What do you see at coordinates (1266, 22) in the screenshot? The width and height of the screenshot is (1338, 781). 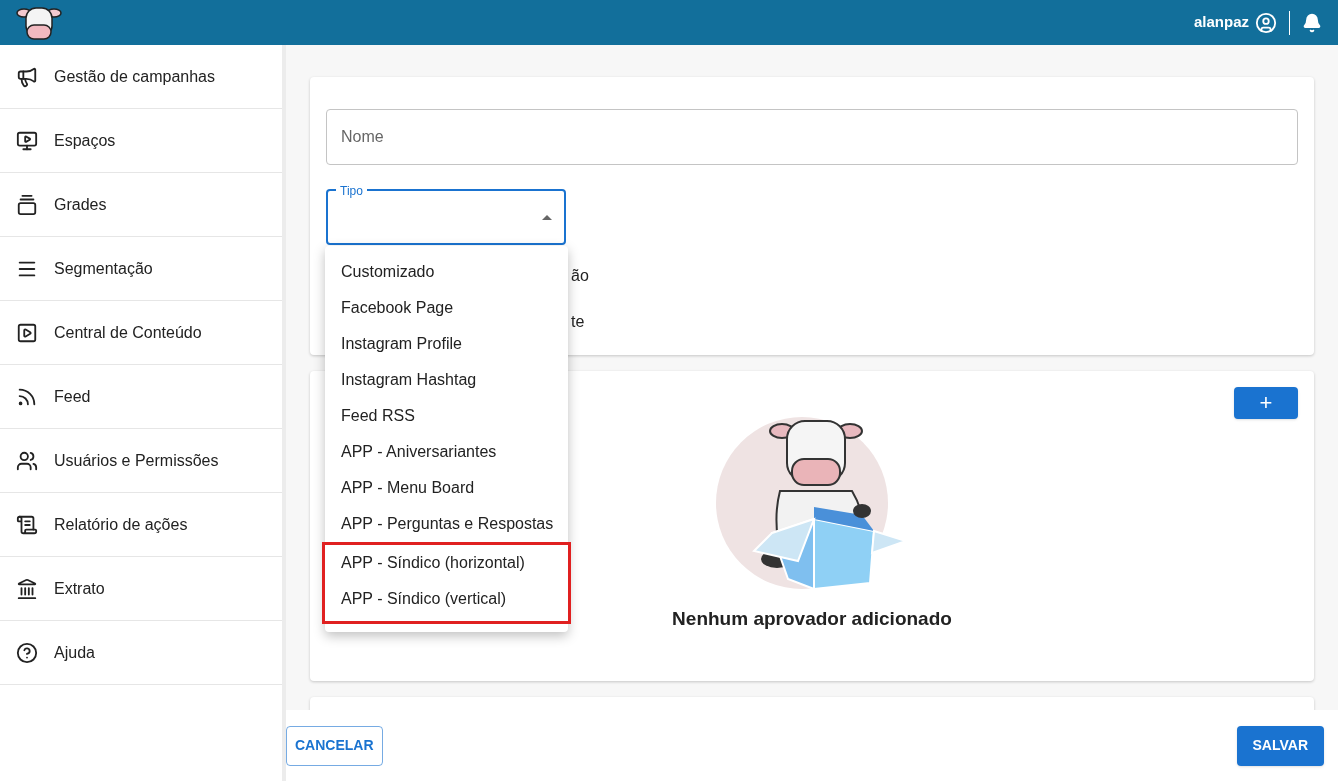 I see `account-icon` at bounding box center [1266, 22].